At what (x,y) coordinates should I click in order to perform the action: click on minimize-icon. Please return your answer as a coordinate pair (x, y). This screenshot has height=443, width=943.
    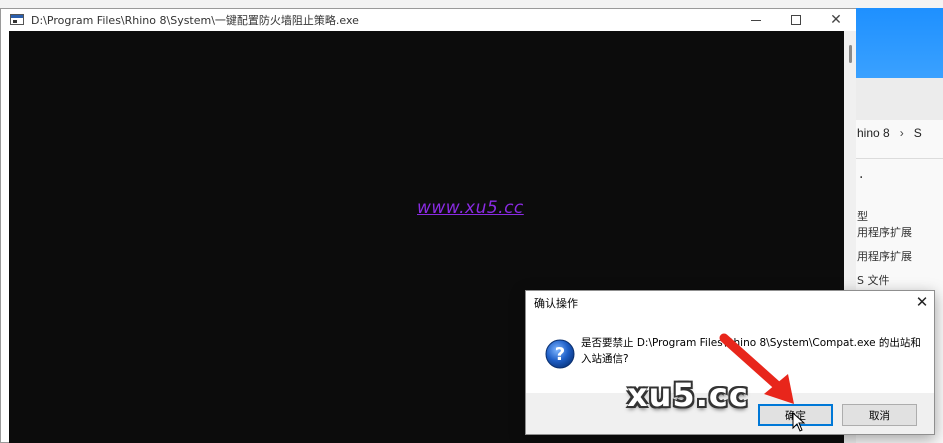
    Looking at the image, I should click on (756, 20).